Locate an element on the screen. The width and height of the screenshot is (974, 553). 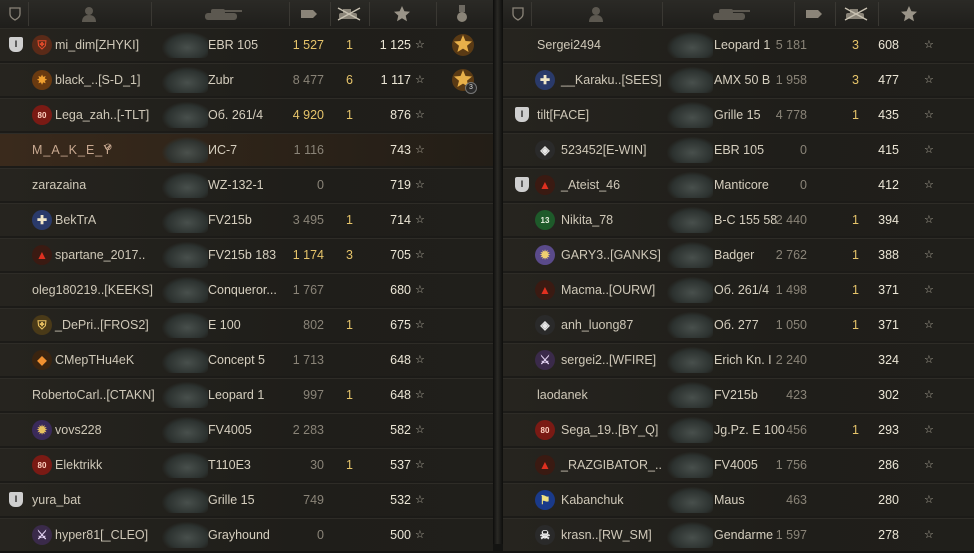
damage-value: 3 495 is located at coordinates (308, 220).